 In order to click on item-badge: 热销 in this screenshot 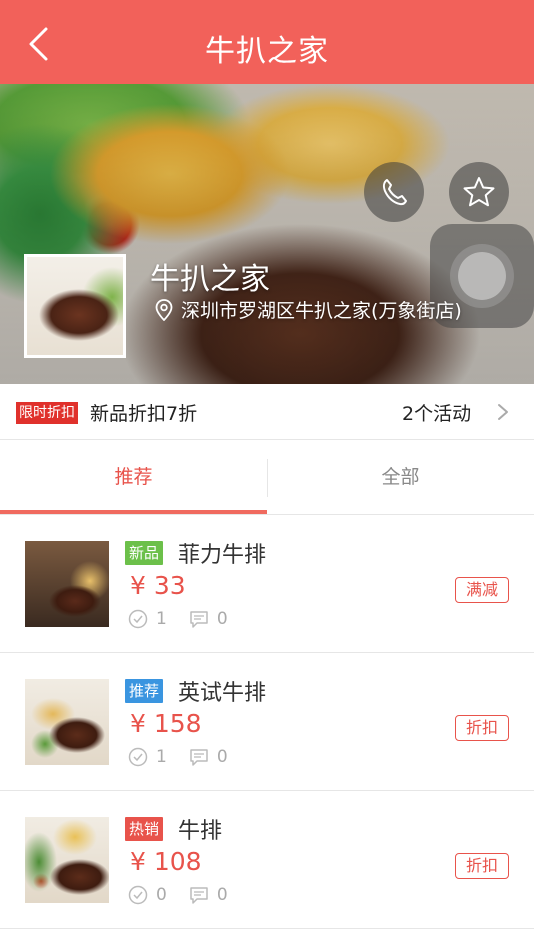, I will do `click(144, 829)`.